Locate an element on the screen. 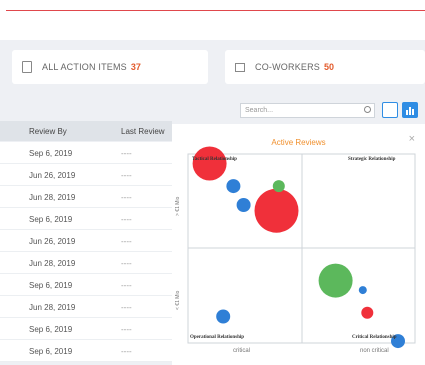  quadrant-label-tactical: Tactical Relationship is located at coordinates (214, 159).